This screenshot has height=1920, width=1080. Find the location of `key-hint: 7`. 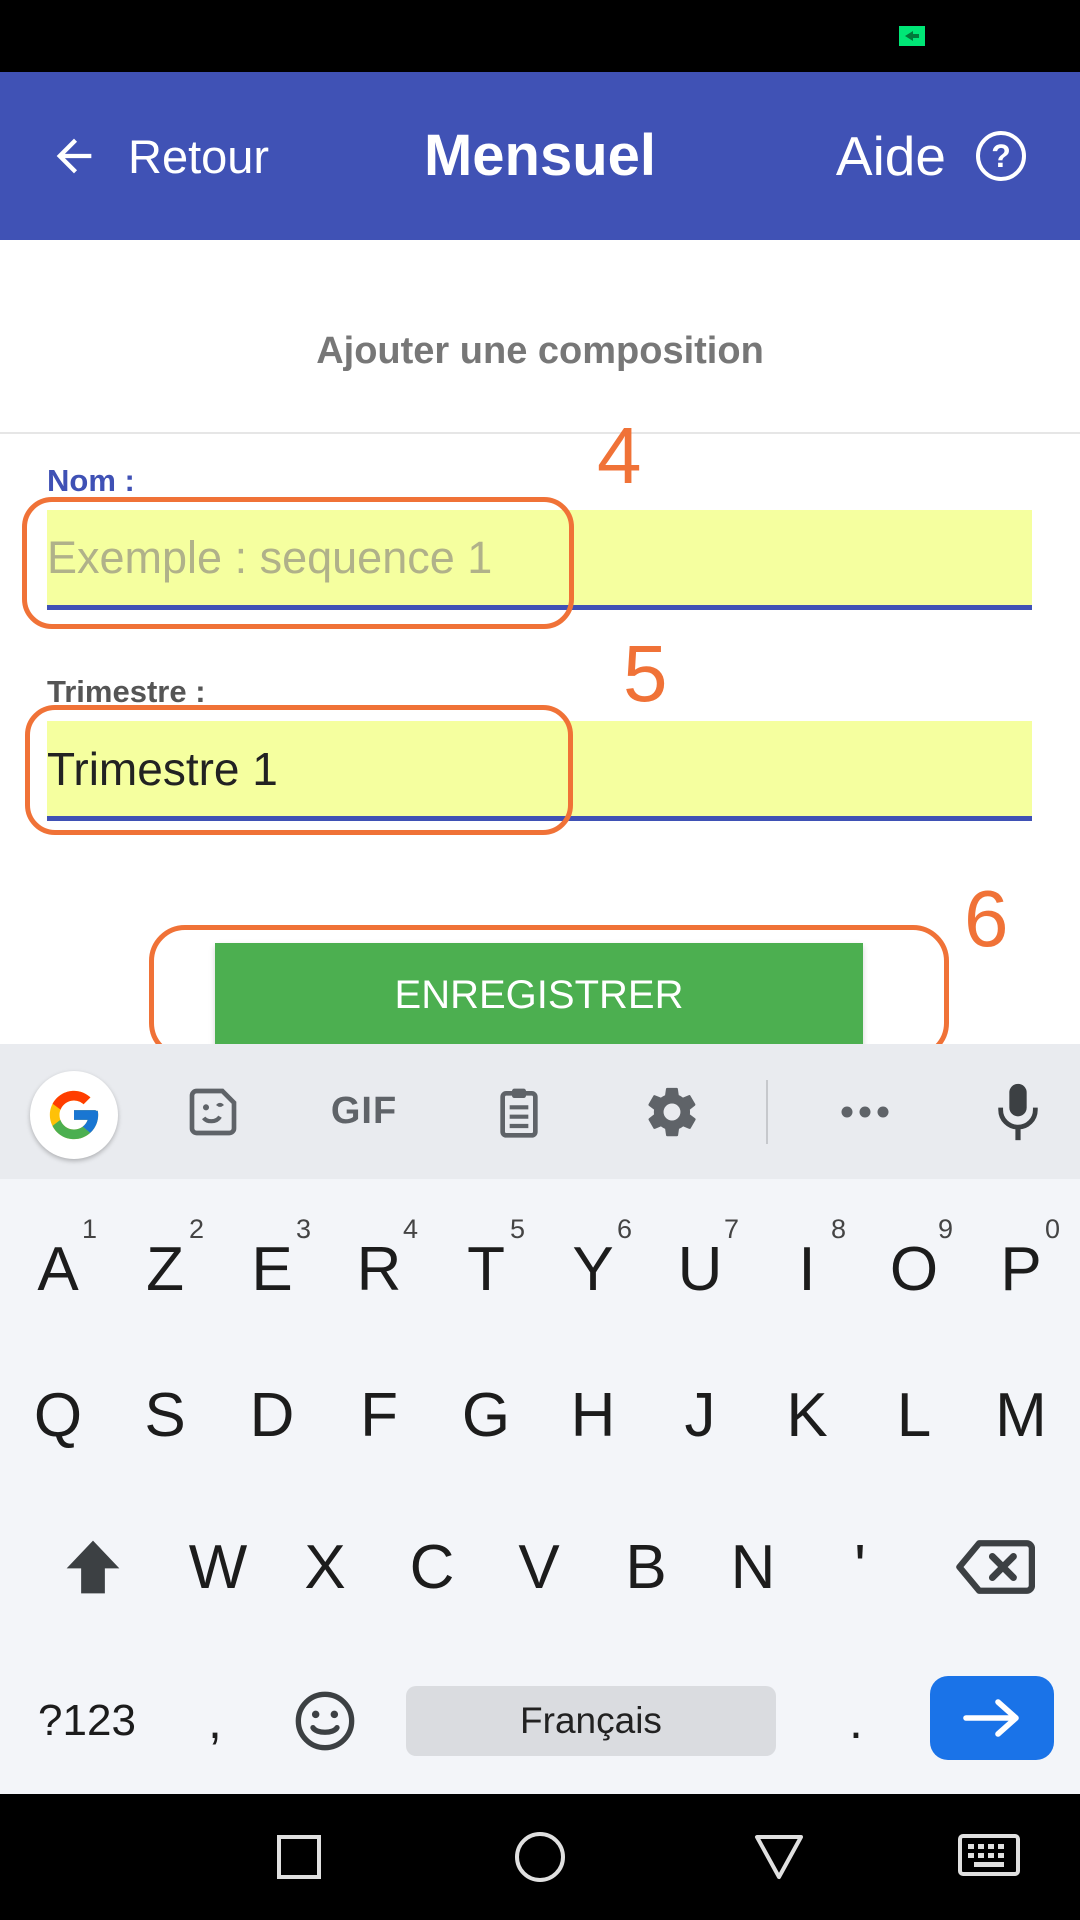

key-hint: 7 is located at coordinates (731, 1229).